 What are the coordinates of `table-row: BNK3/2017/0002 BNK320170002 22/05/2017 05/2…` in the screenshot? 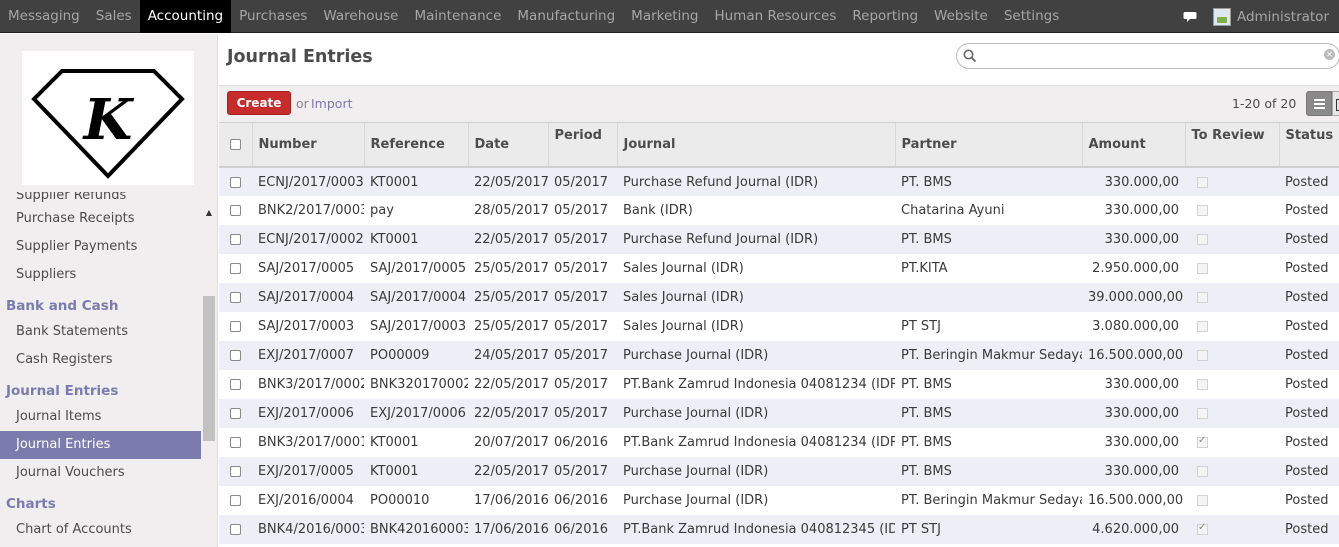 It's located at (779, 384).